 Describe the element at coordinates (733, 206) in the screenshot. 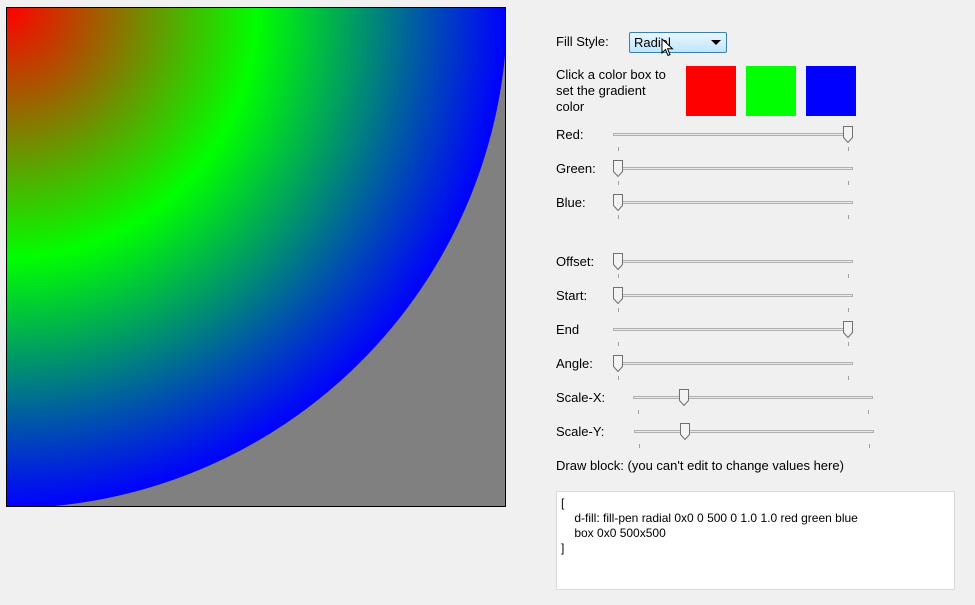

I see `blue-slider` at that location.